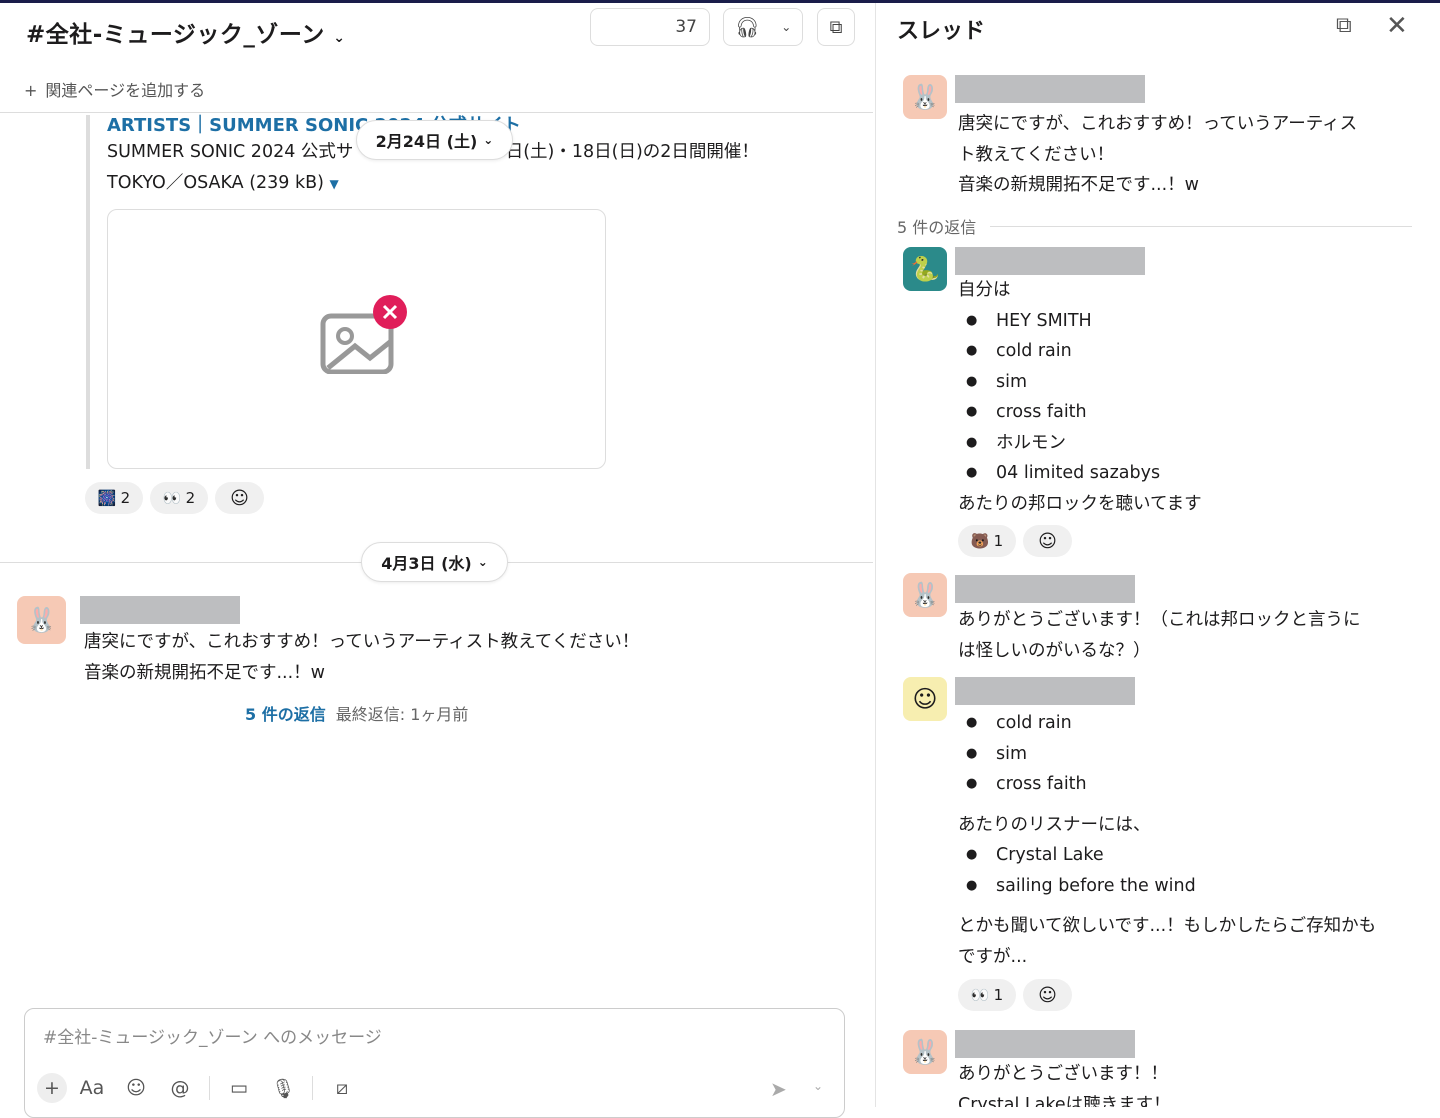 Image resolution: width=1440 pixels, height=1118 pixels. I want to click on date-divider-pill: 4月3日 (水) ⌄, so click(434, 562).